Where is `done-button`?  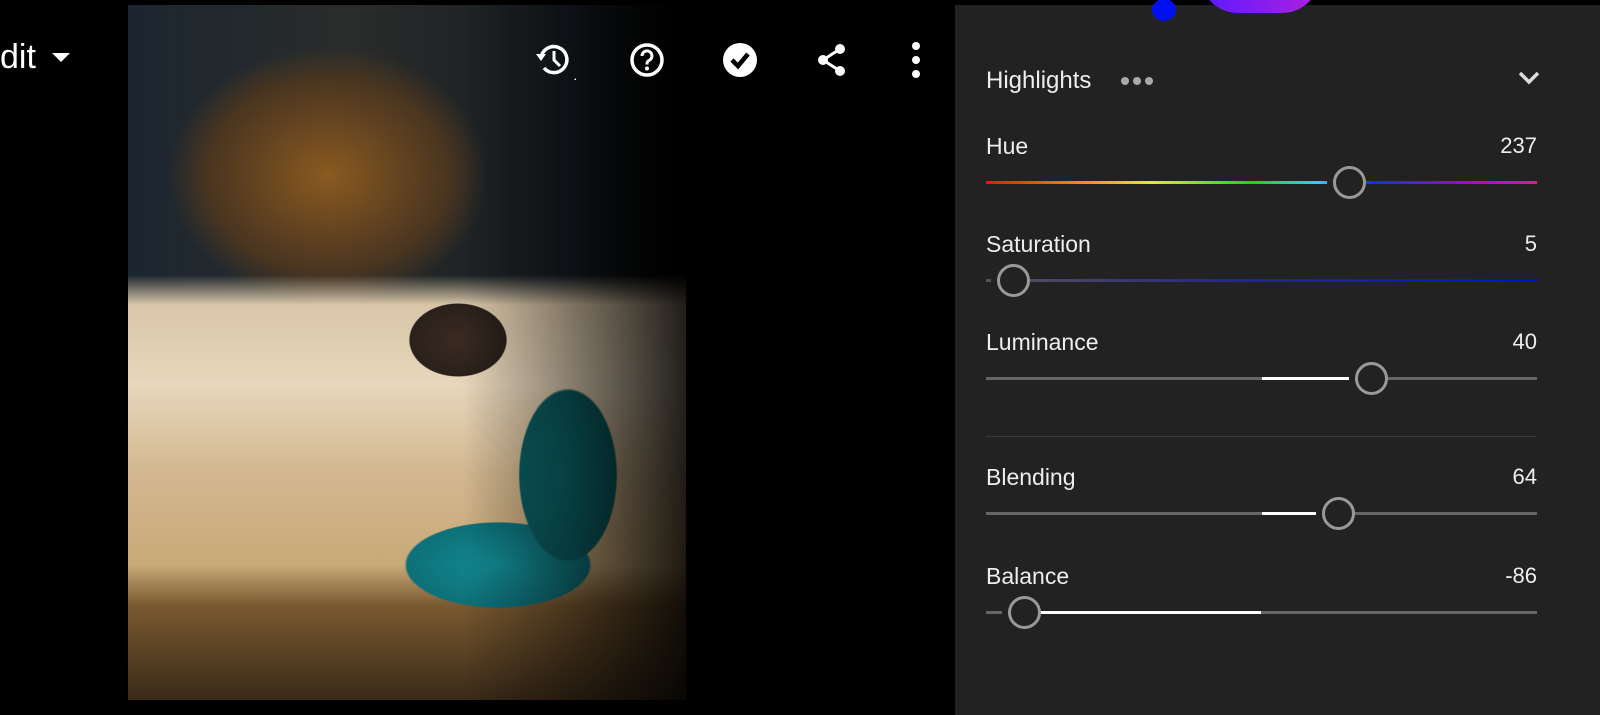
done-button is located at coordinates (740, 60).